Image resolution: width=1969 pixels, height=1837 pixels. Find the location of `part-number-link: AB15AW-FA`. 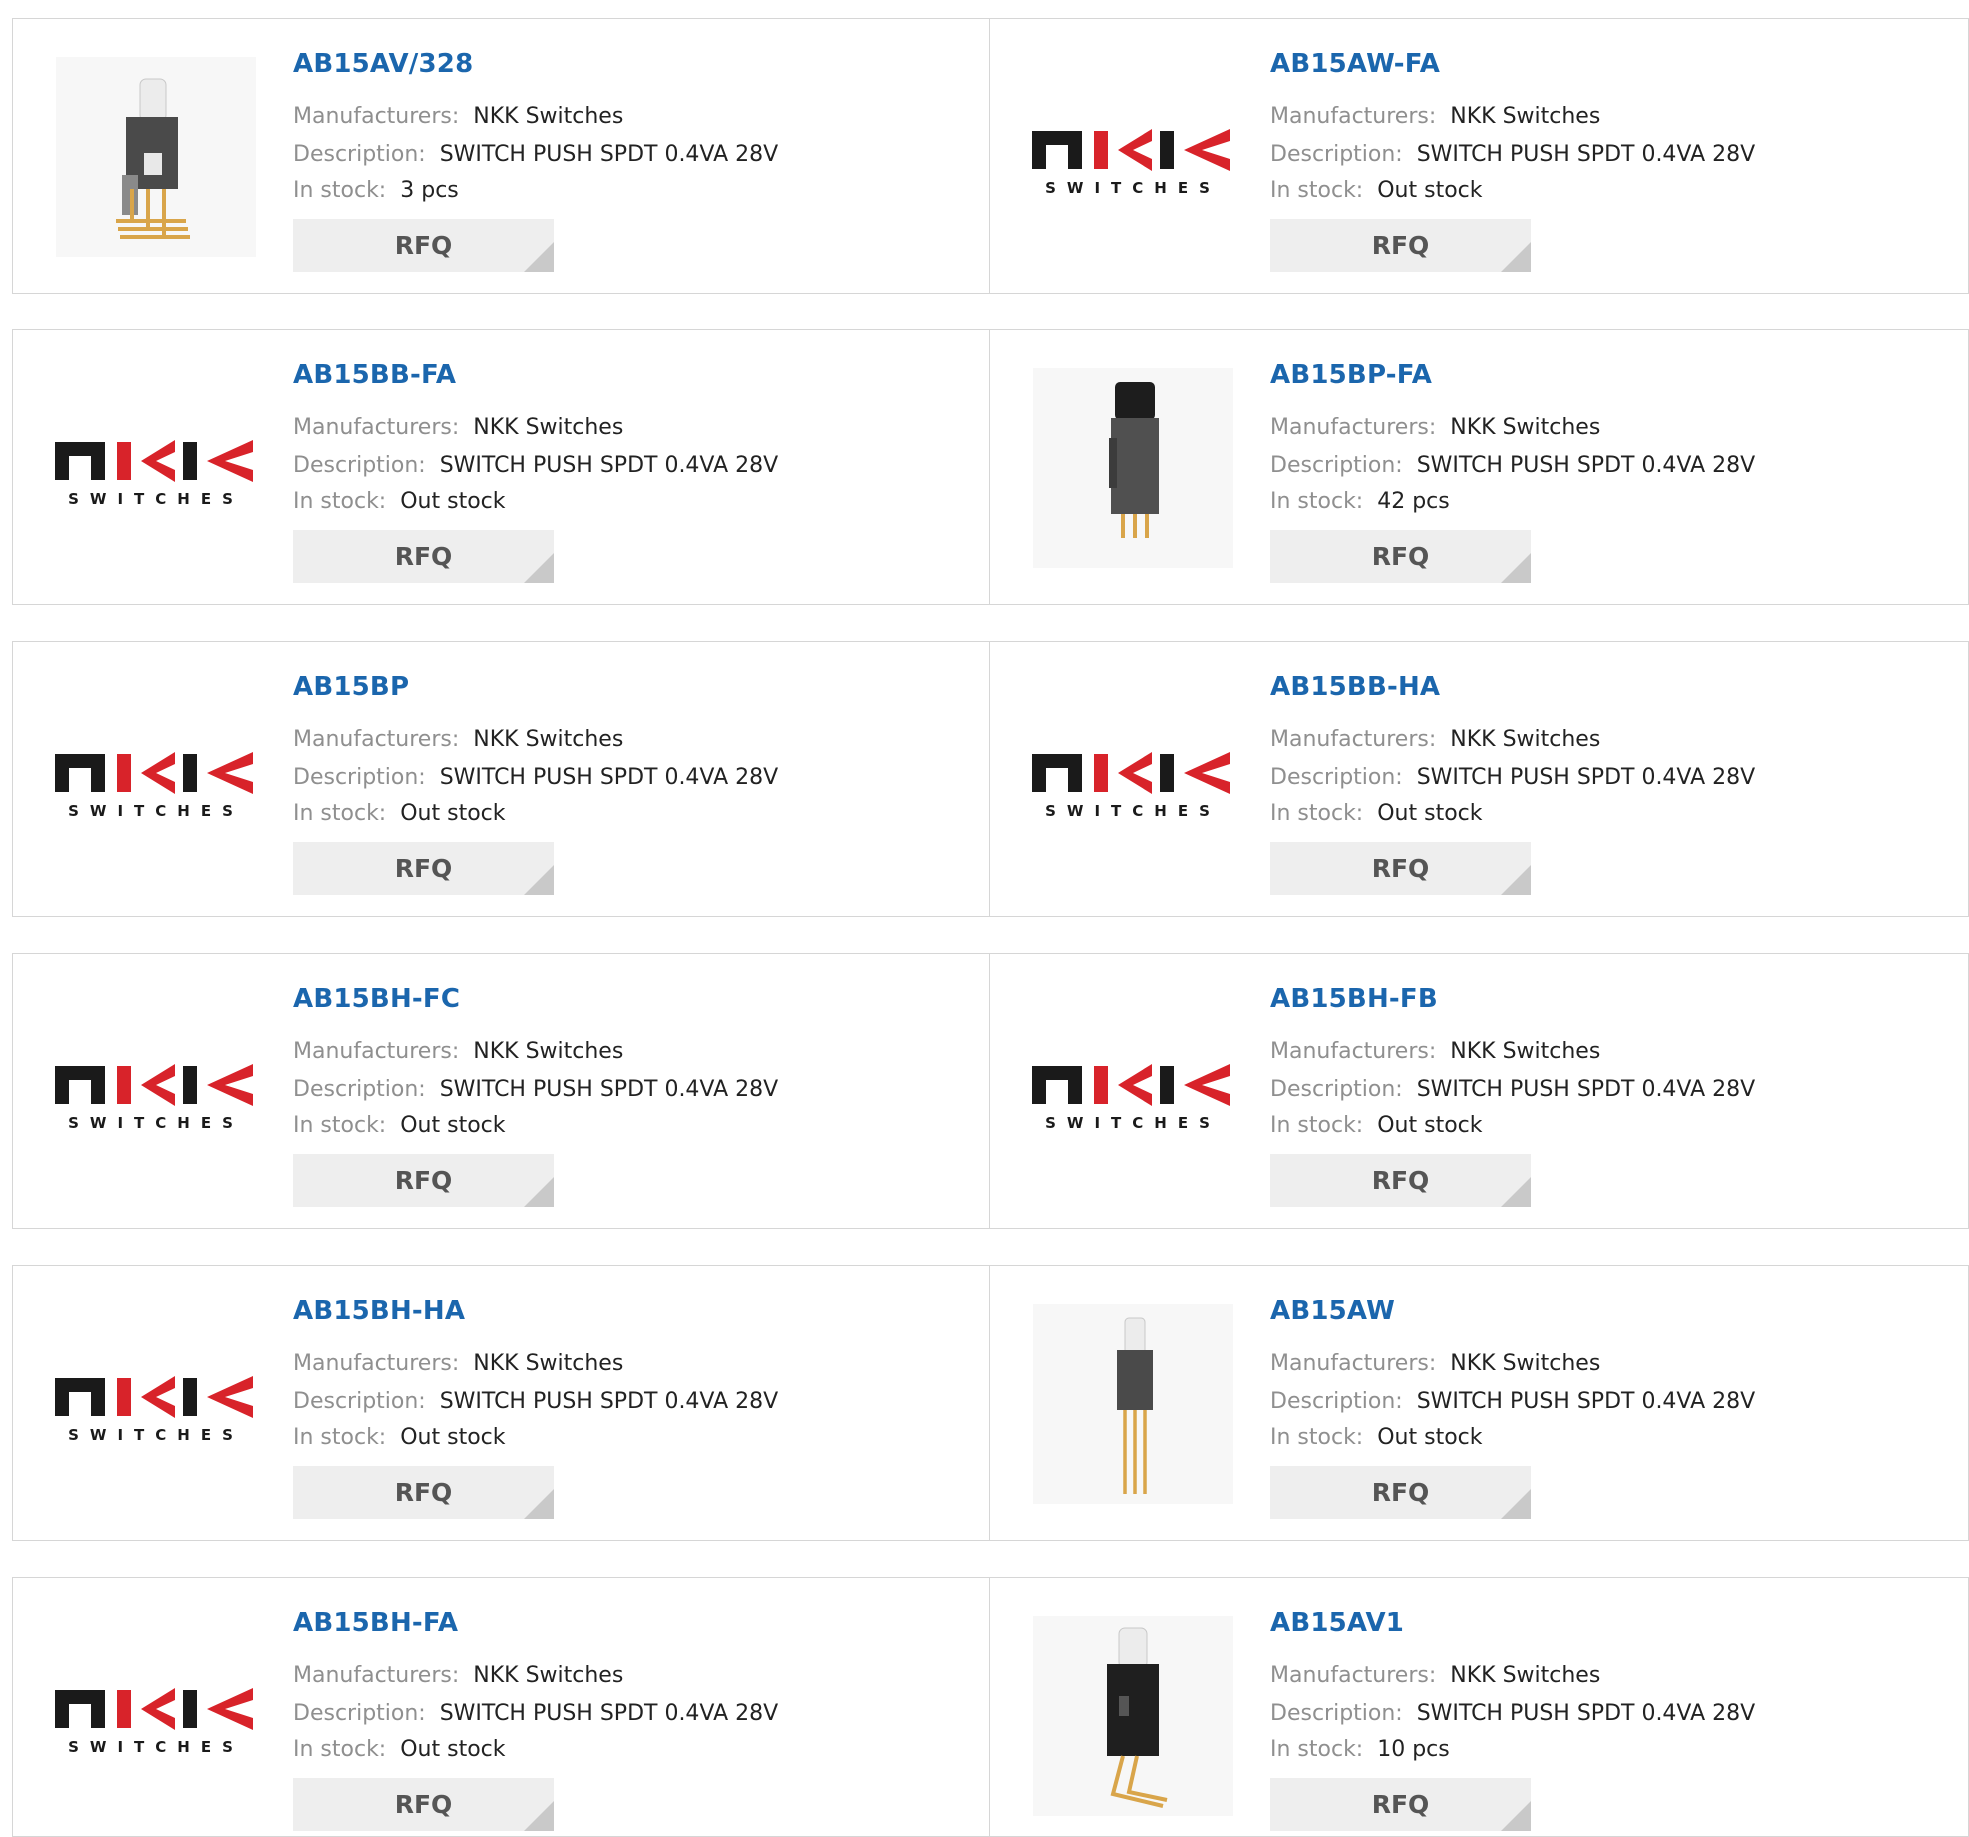

part-number-link: AB15AW-FA is located at coordinates (1355, 64).